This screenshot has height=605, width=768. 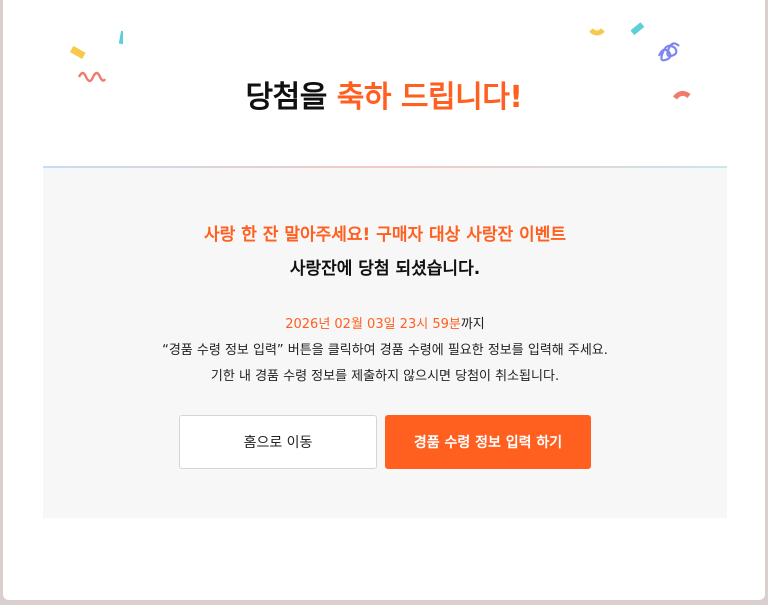 What do you see at coordinates (385, 376) in the screenshot?
I see `instruction-line-2: 기한 내 경품 수령 정보를 제출하지 않으시면 당첨이 취소됩니다.` at bounding box center [385, 376].